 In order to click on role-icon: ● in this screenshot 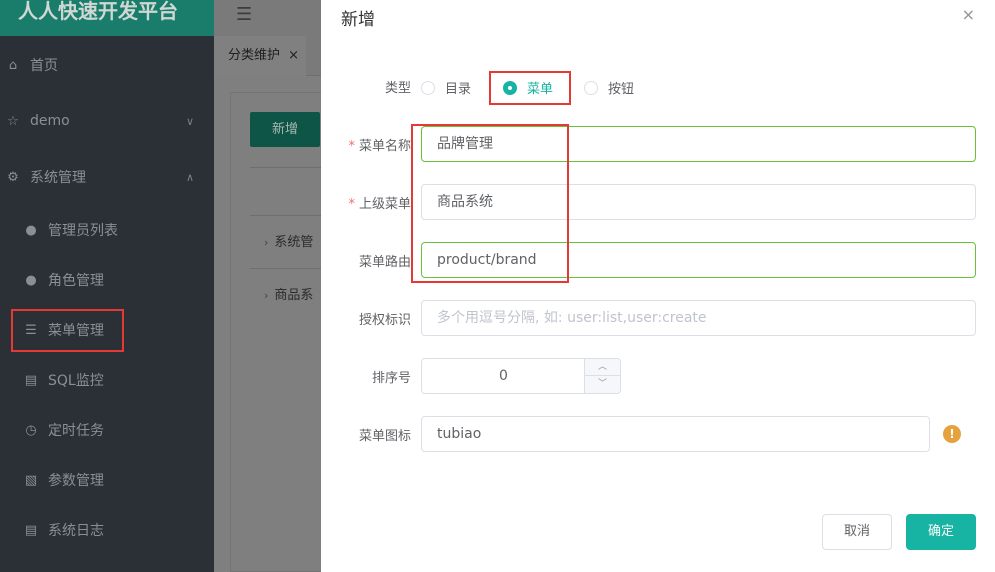, I will do `click(31, 280)`.